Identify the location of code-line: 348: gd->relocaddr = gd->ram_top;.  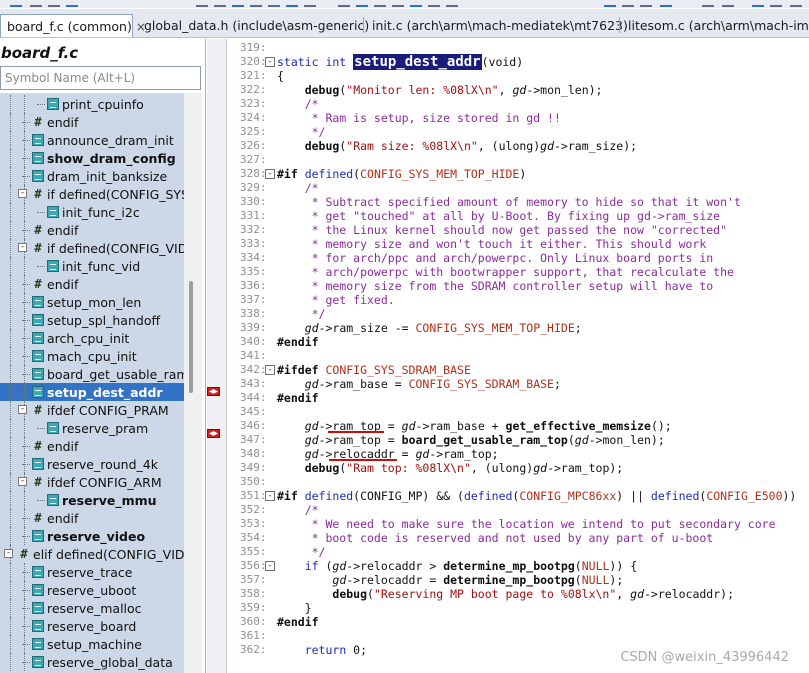
(518, 454).